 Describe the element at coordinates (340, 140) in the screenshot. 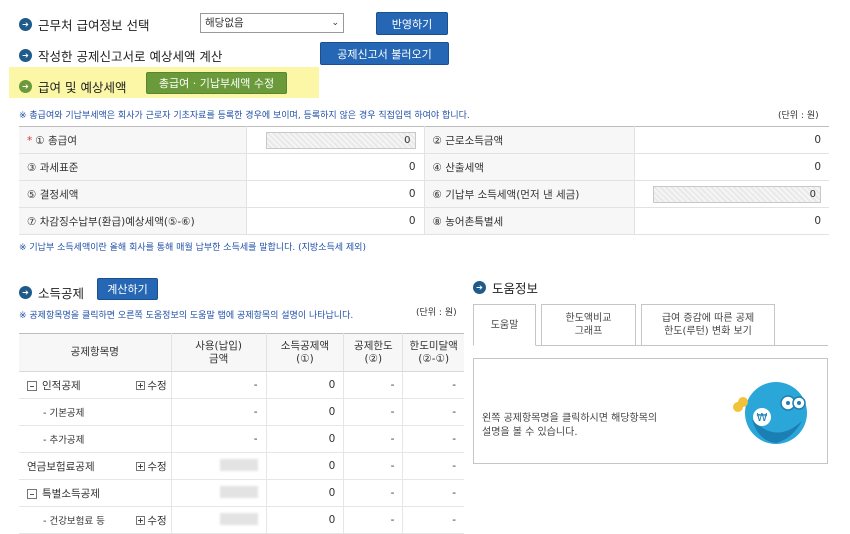

I see `total-salary-input: 0` at that location.